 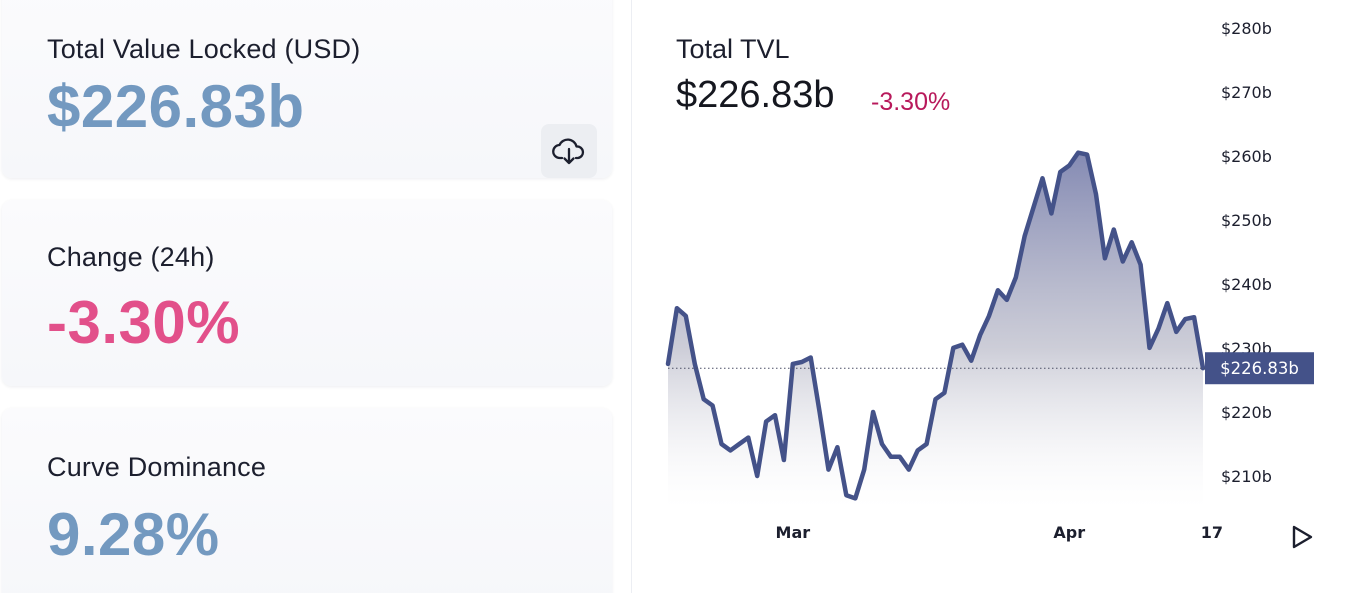 I want to click on y-tick-label-5: $260b, so click(x=1246, y=156).